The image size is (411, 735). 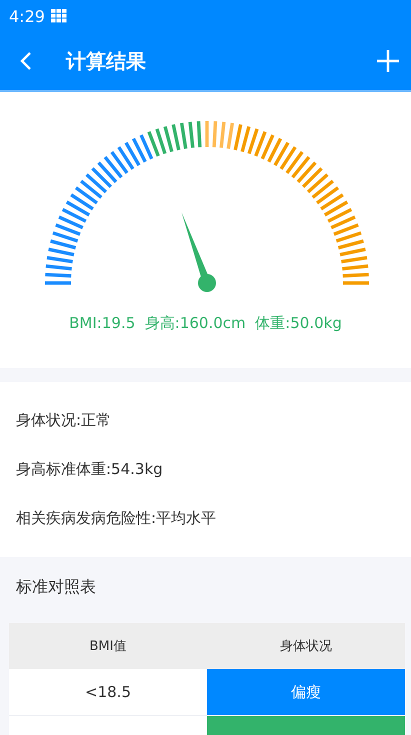 What do you see at coordinates (64, 420) in the screenshot?
I see `info-text: 身体状况:正常` at bounding box center [64, 420].